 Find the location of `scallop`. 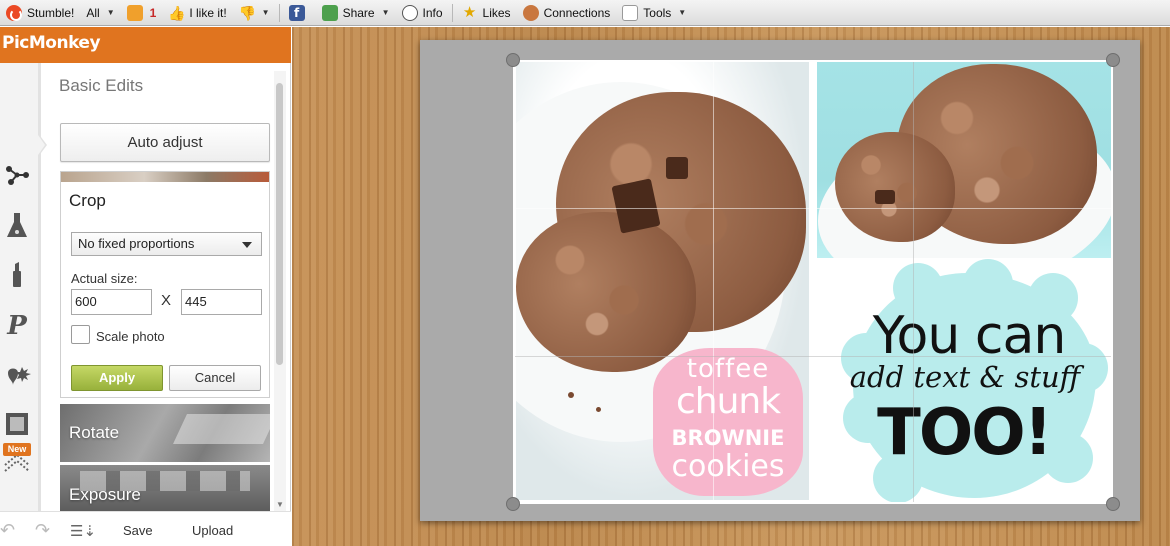

scallop is located at coordinates (988, 284).